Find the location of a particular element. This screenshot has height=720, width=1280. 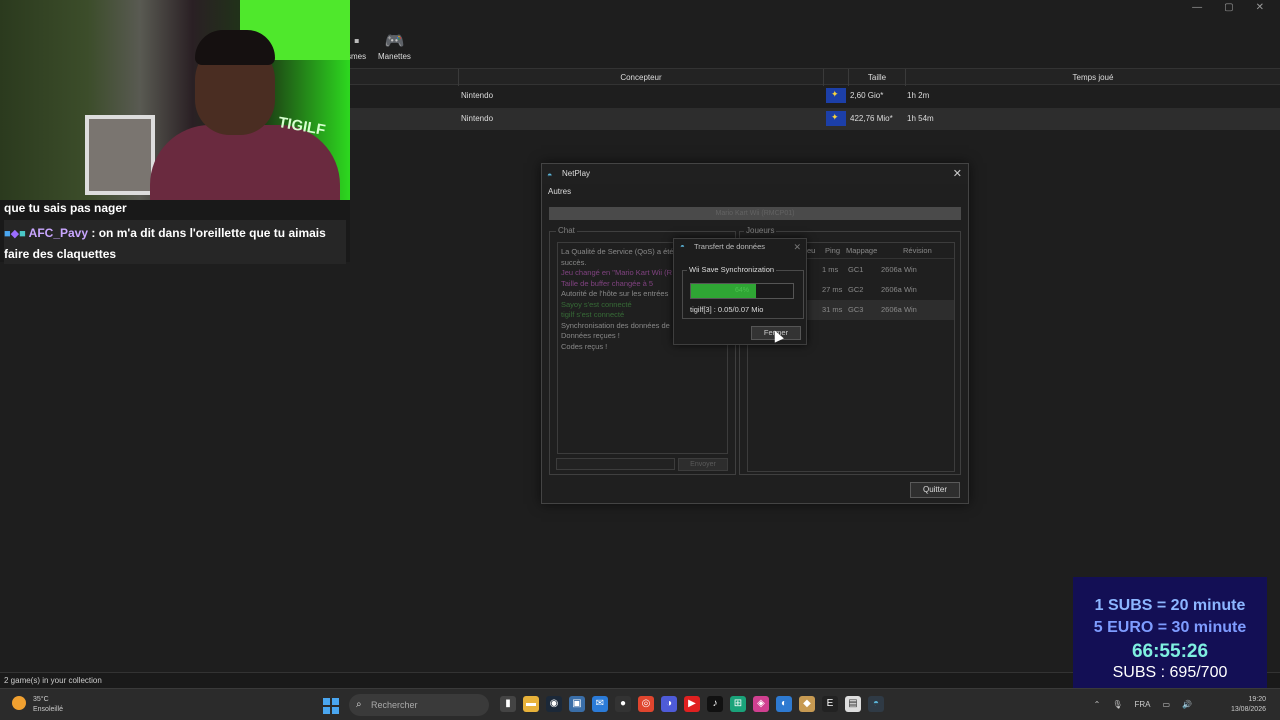

game-list-header: Concepteur Taille Temps joué is located at coordinates (815, 77).